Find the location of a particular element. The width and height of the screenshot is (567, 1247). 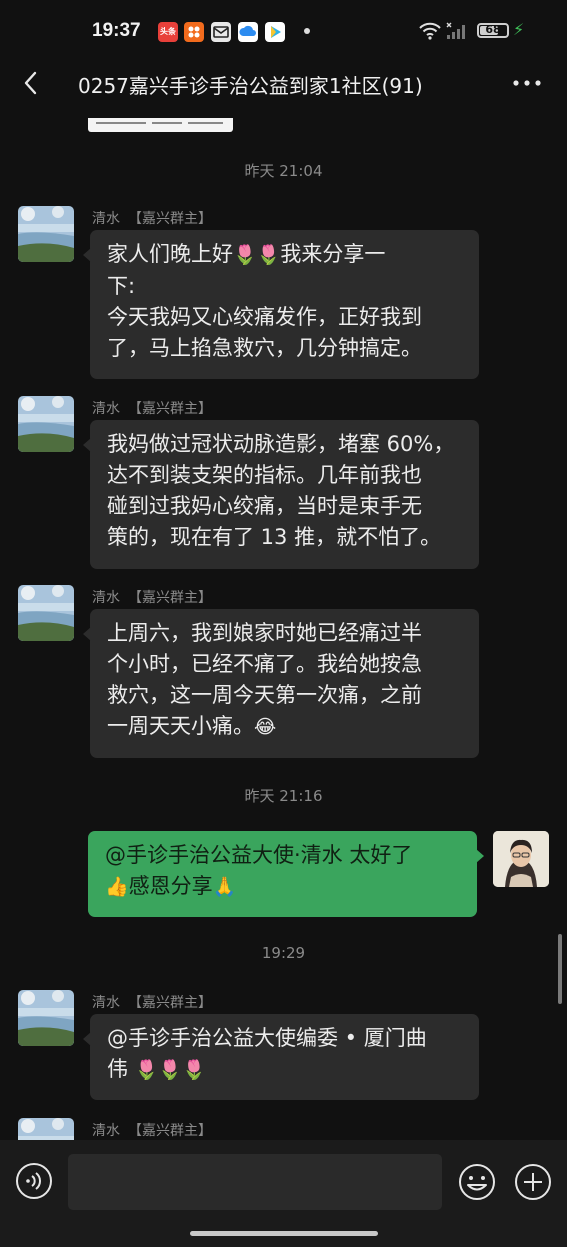

timestamp: 昨天 21:16 is located at coordinates (283, 796).